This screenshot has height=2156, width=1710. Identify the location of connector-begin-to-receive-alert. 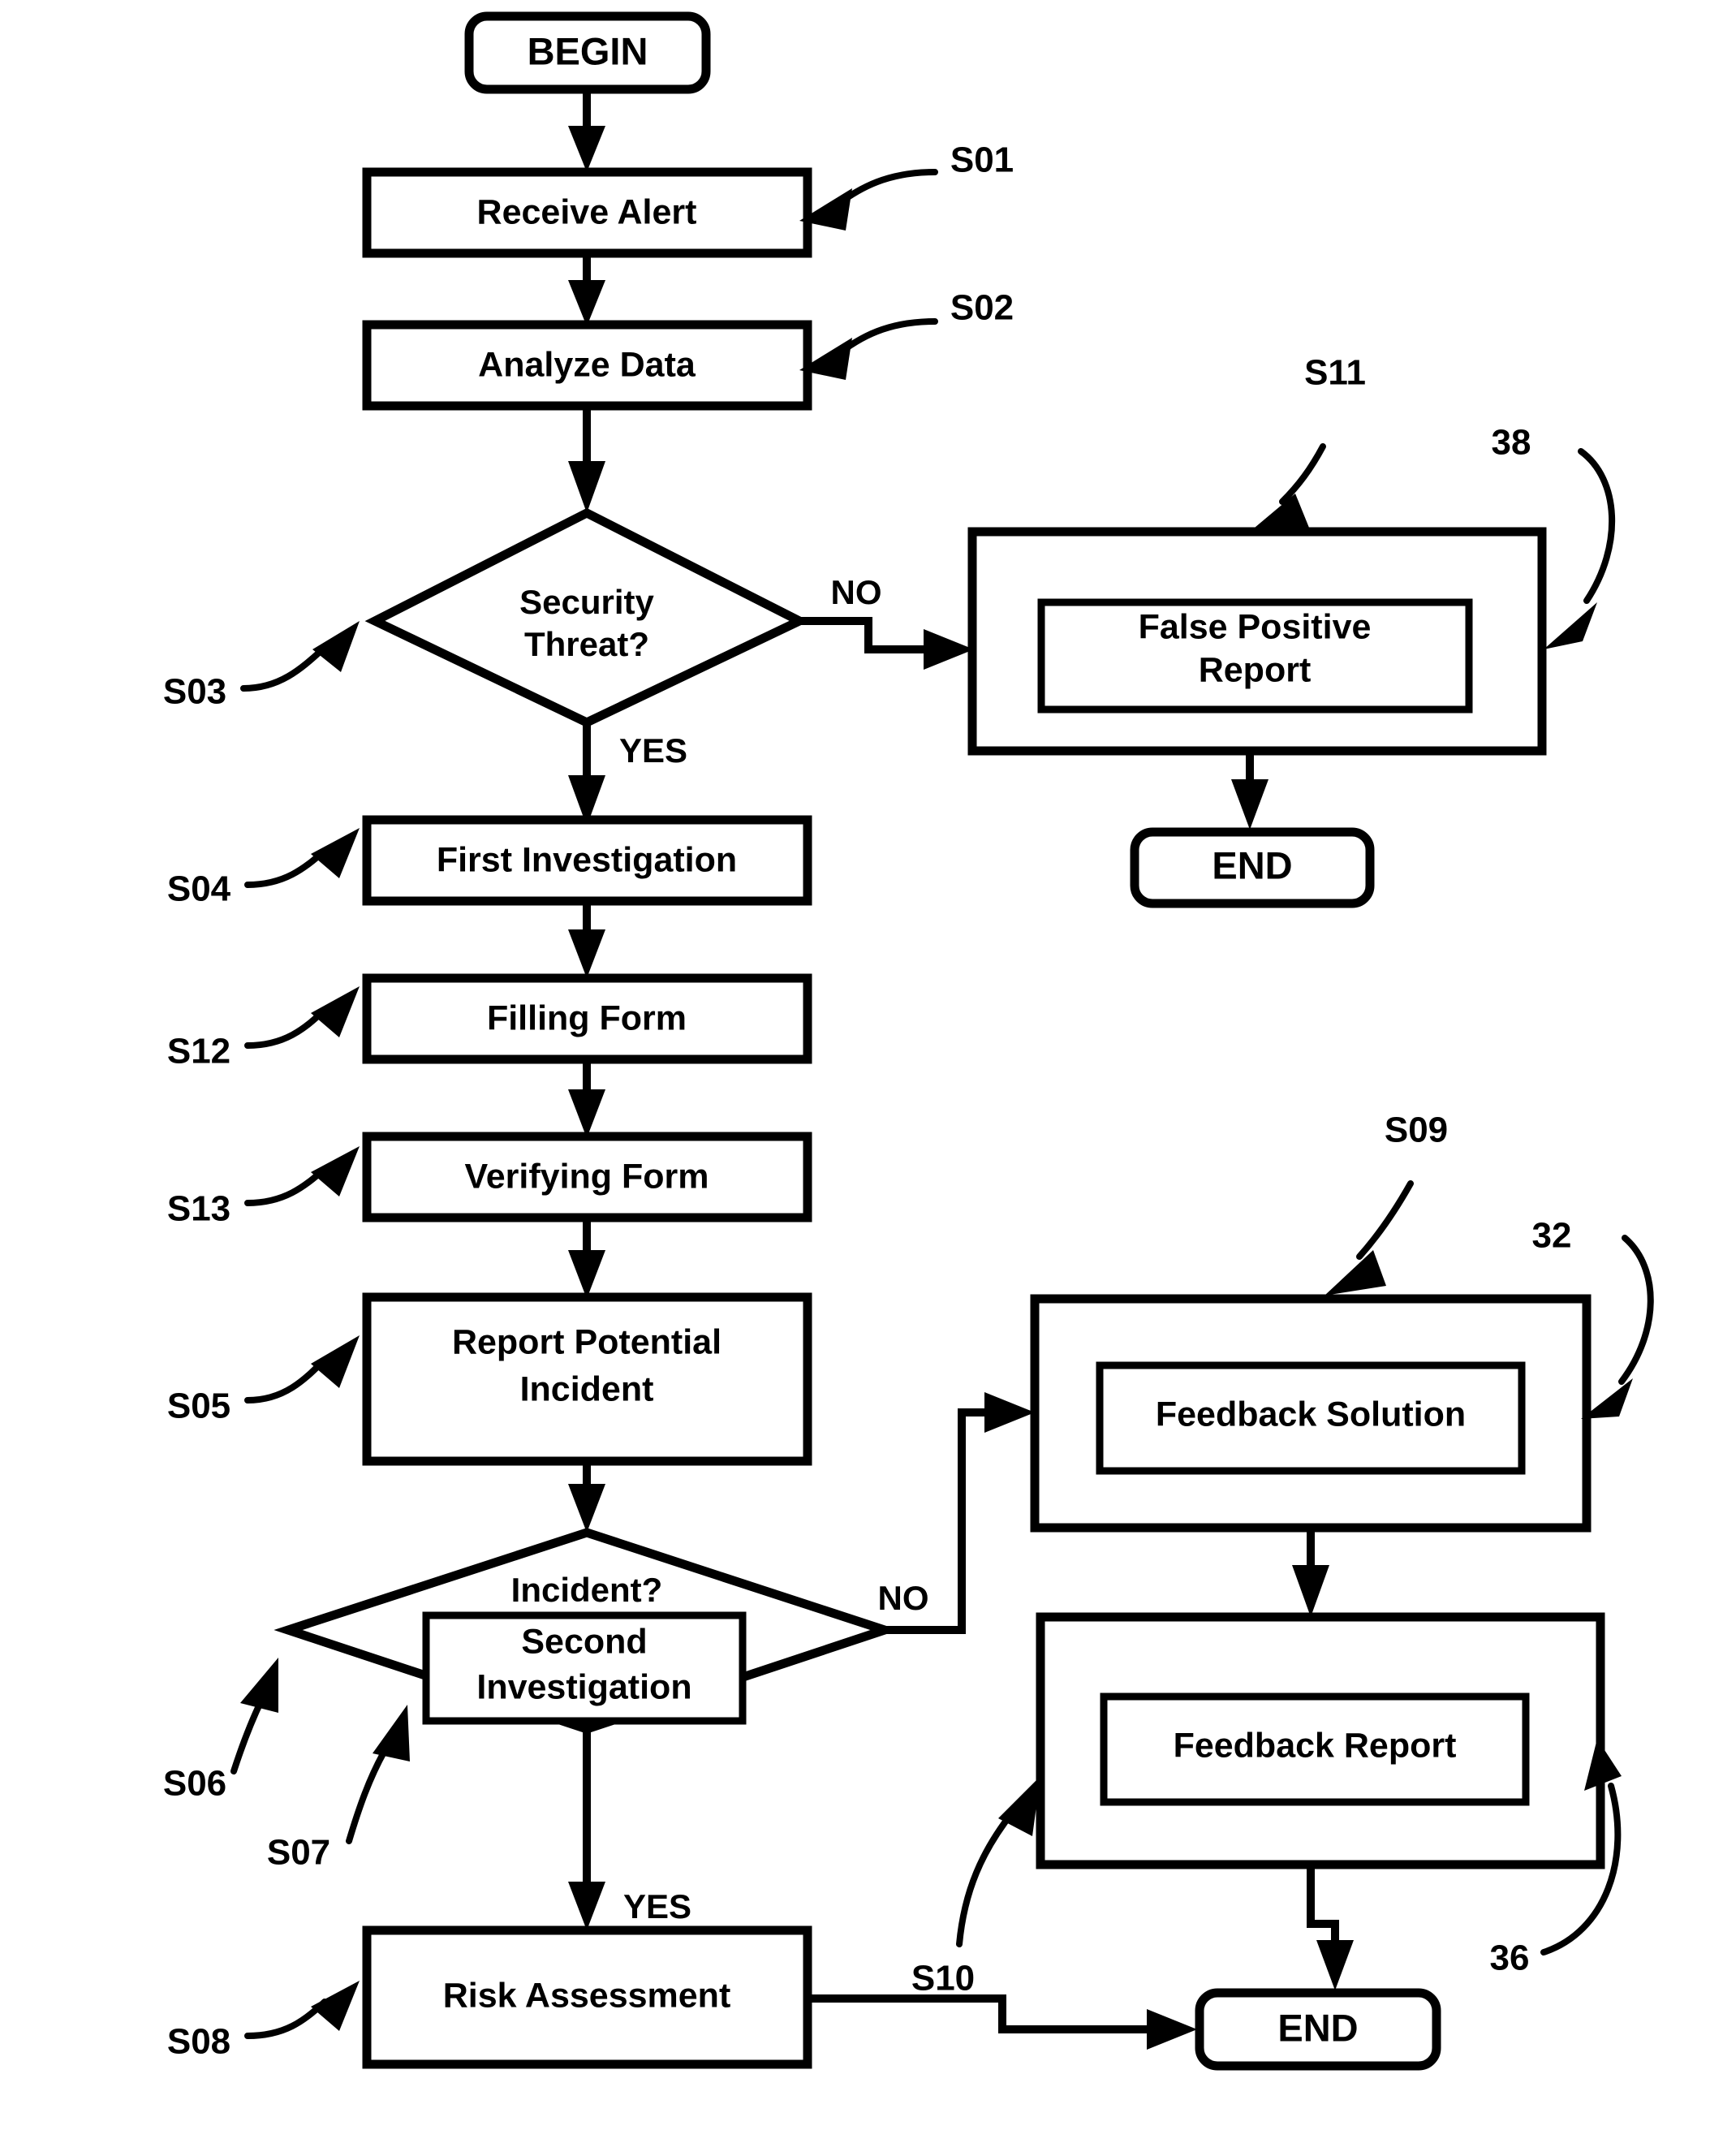
(586, 130).